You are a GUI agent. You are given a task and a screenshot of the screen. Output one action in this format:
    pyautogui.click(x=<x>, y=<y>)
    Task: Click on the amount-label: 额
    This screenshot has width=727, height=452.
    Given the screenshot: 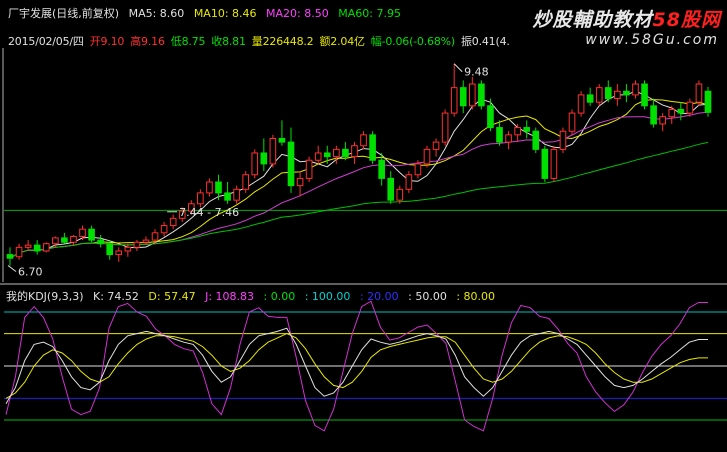 What is the action you would take?
    pyautogui.click(x=325, y=41)
    